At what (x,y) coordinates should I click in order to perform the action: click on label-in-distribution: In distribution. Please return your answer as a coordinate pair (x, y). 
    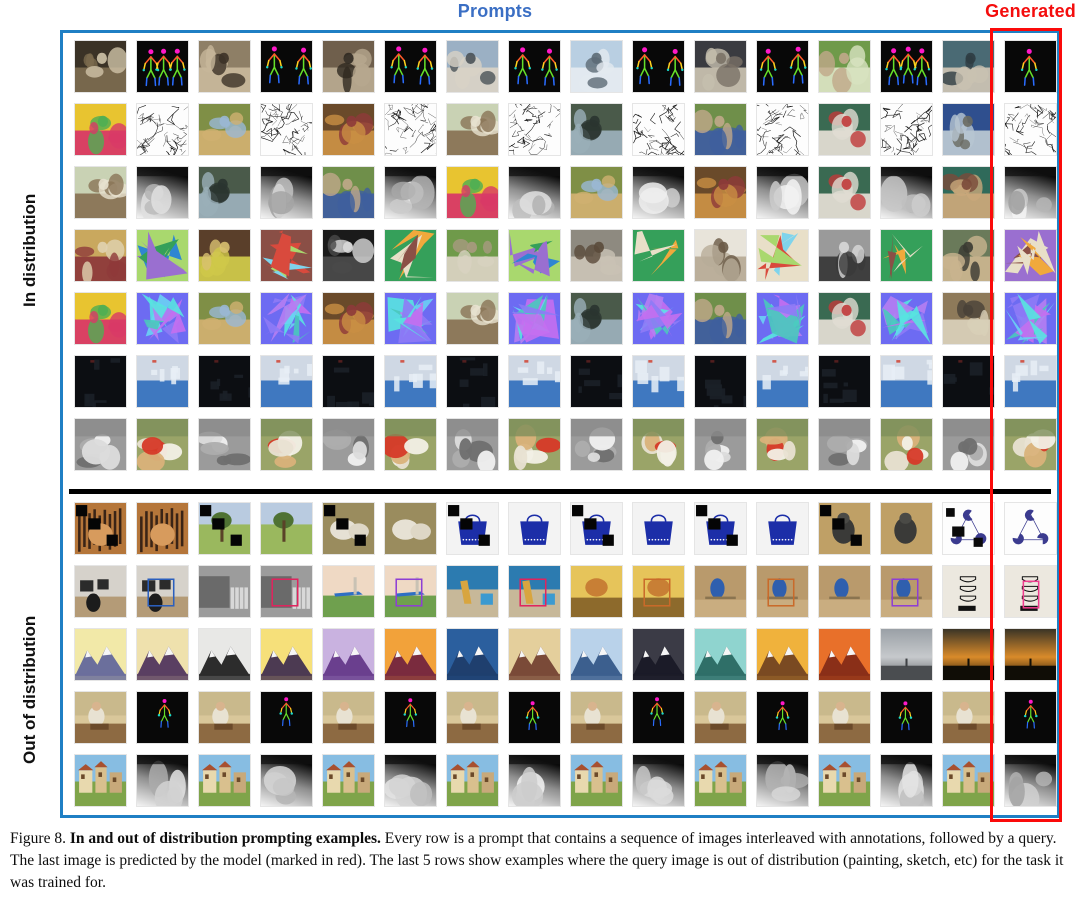
    Looking at the image, I should click on (29, 250).